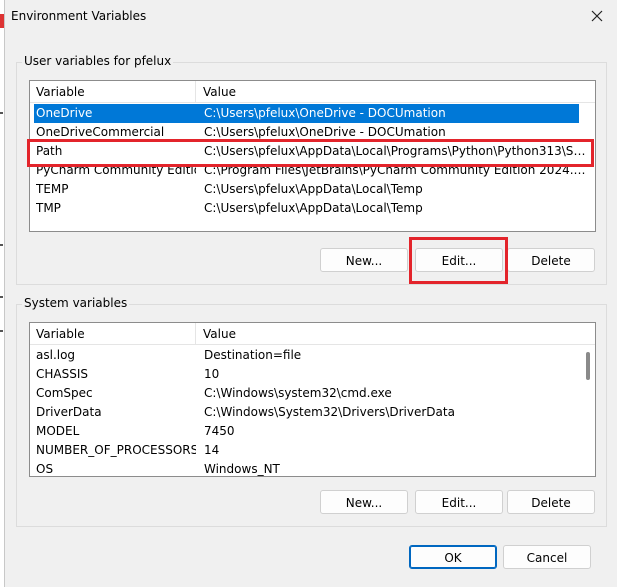  Describe the element at coordinates (52, 189) in the screenshot. I see `variable-name: TEMP` at that location.